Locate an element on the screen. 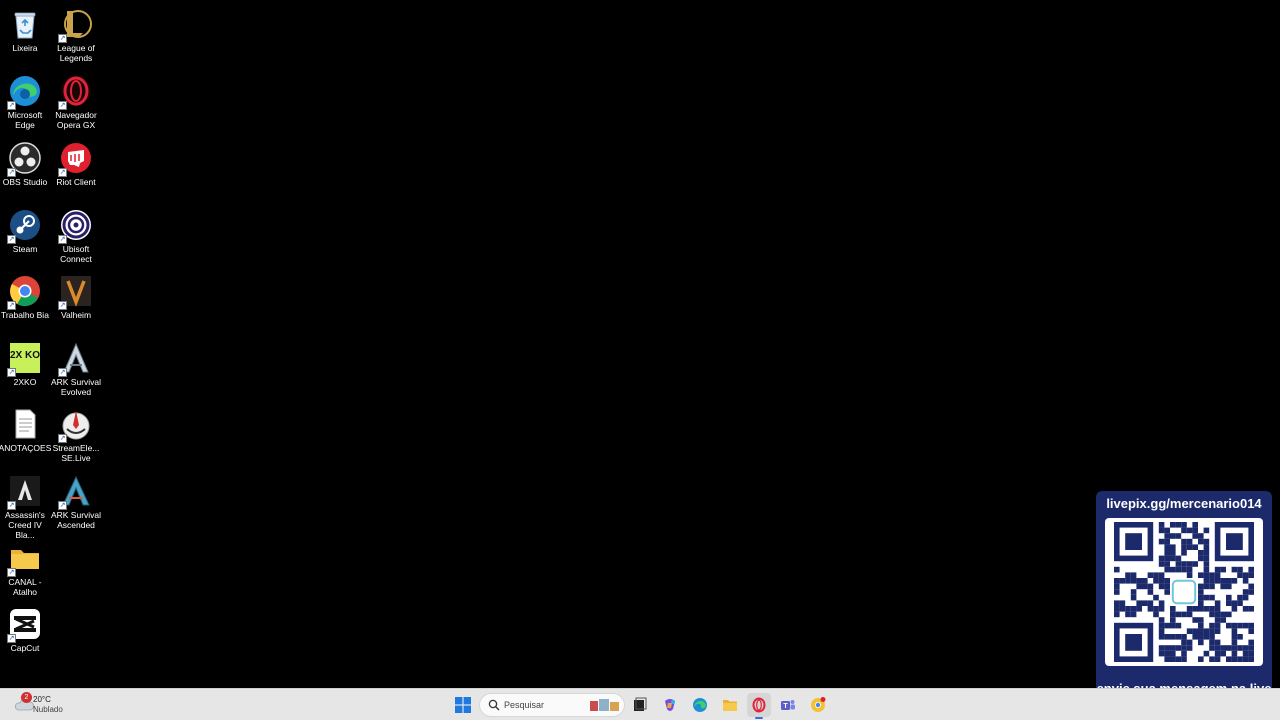 The height and width of the screenshot is (720, 1280). chrome-icon is located at coordinates (818, 704).